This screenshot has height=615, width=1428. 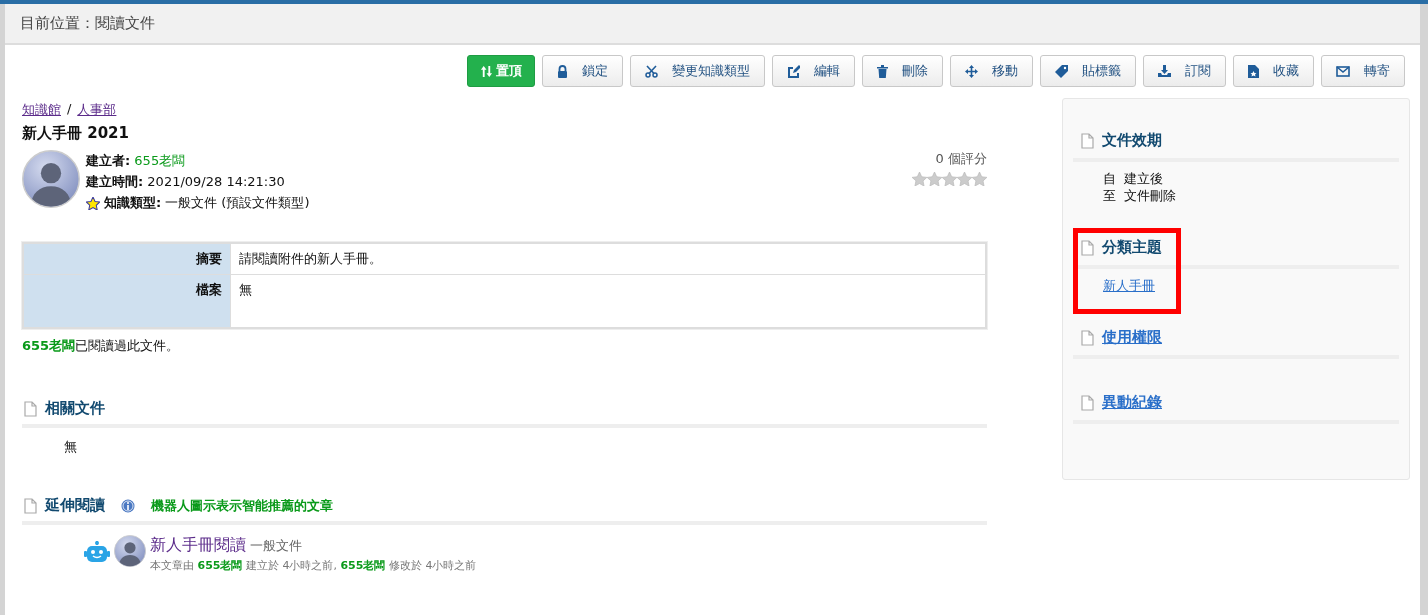 I want to click on info-icon, so click(x=128, y=505).